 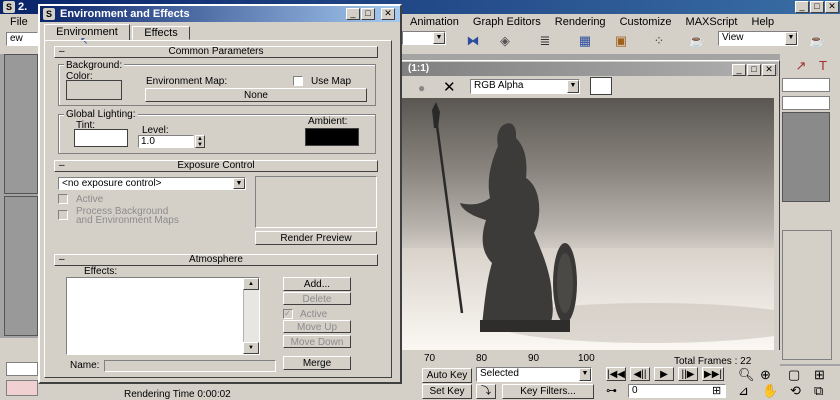 What do you see at coordinates (251, 348) in the screenshot?
I see `scroll-down-icon: ▼` at bounding box center [251, 348].